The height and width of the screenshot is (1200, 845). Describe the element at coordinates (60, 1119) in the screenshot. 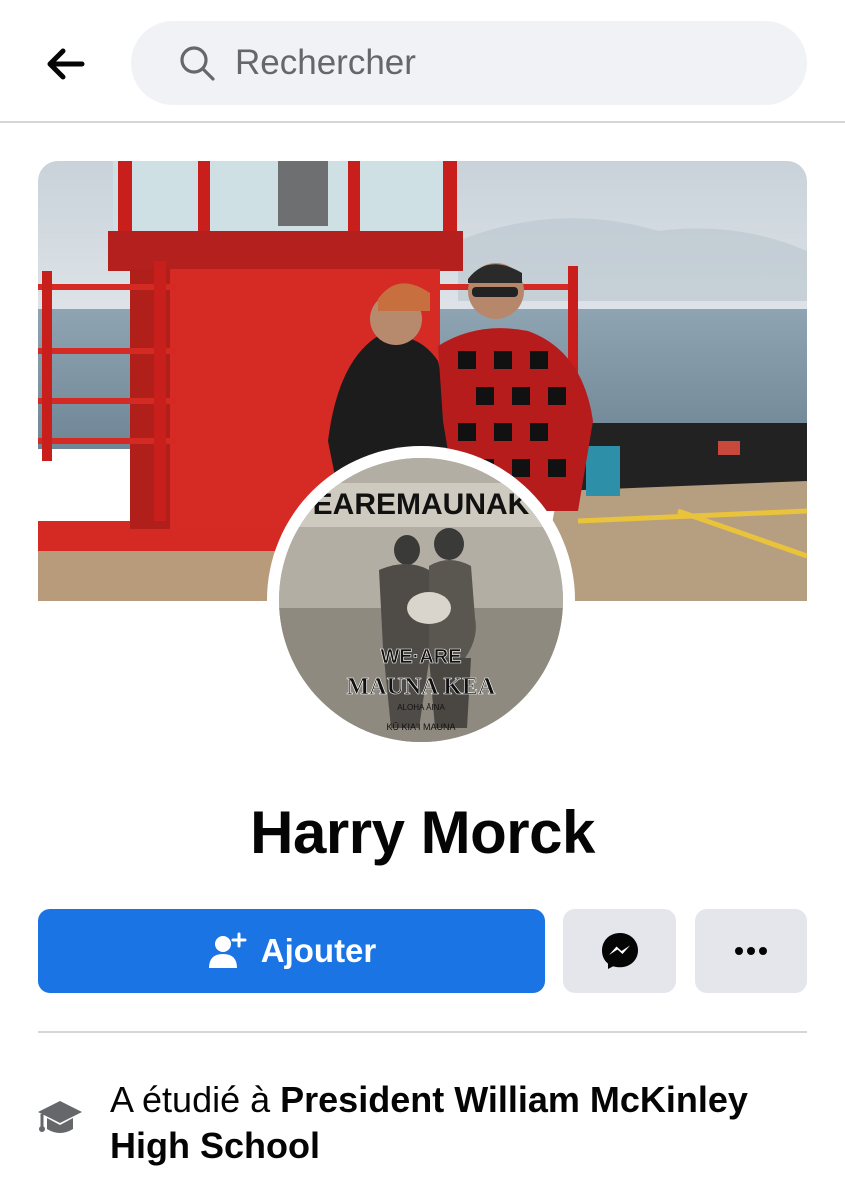

I see `graduation-cap-icon` at that location.